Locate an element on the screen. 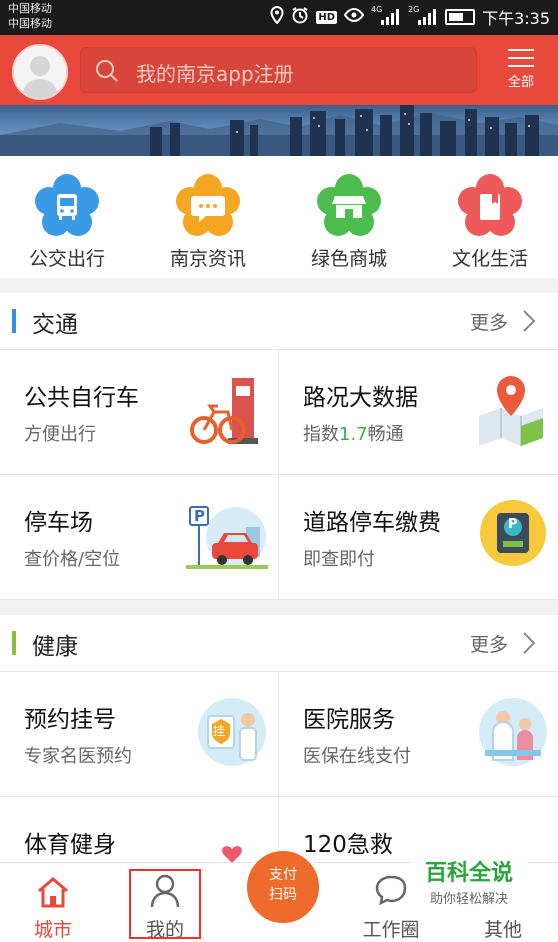 The height and width of the screenshot is (942, 558). quick-label-shop: 绿色商城 is located at coordinates (348, 259).